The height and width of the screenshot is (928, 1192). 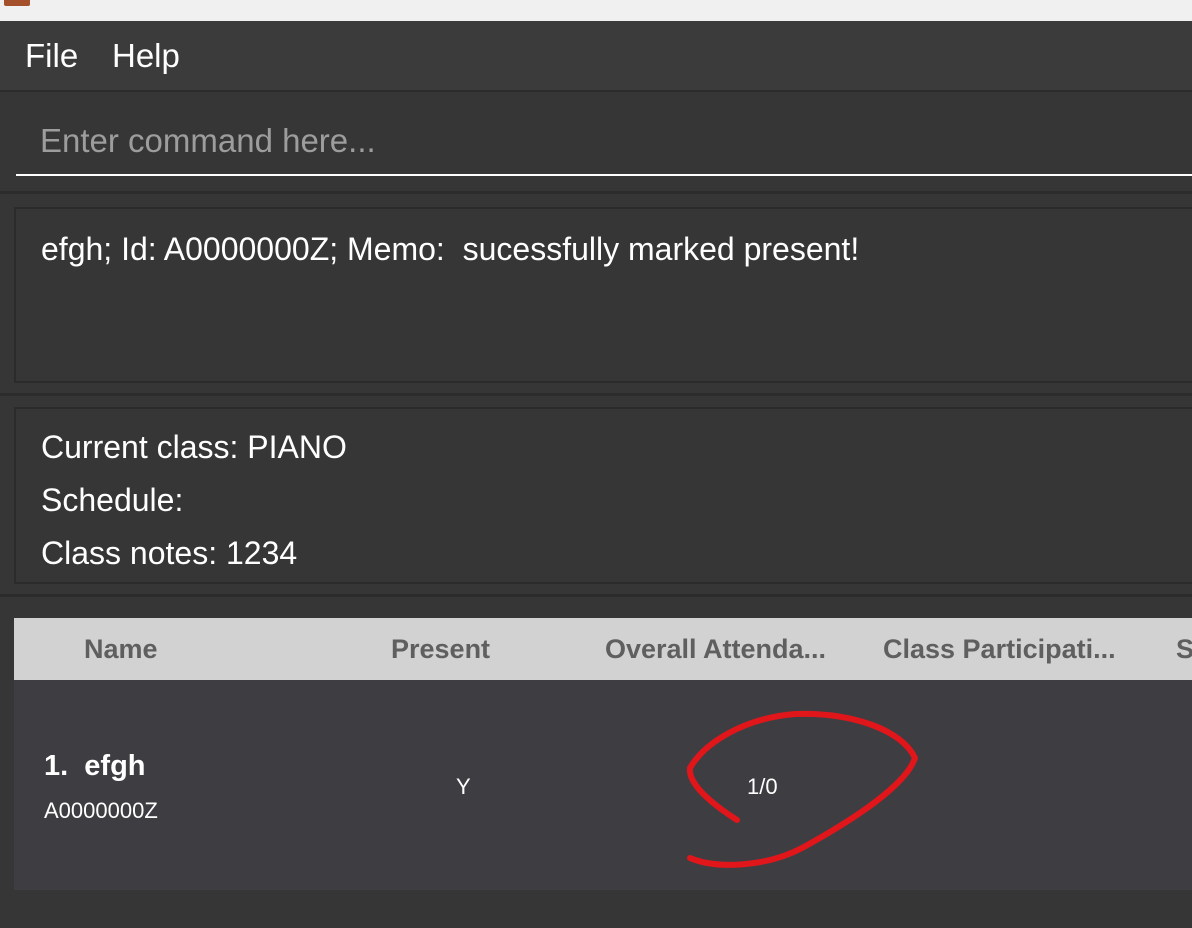 I want to click on column-header-name: Name, so click(x=121, y=649).